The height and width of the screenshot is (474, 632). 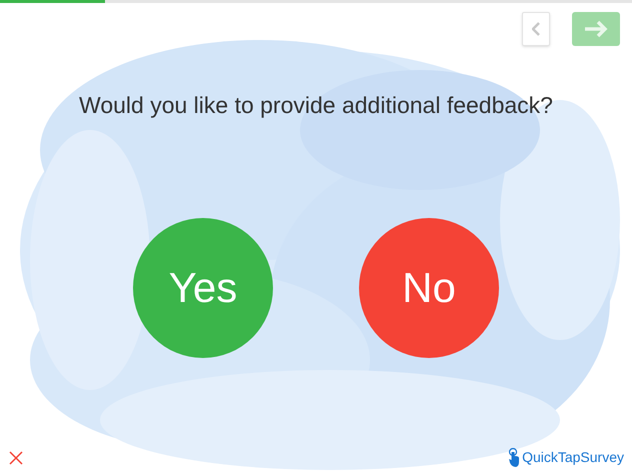 I want to click on chevron-left-icon, so click(x=536, y=29).